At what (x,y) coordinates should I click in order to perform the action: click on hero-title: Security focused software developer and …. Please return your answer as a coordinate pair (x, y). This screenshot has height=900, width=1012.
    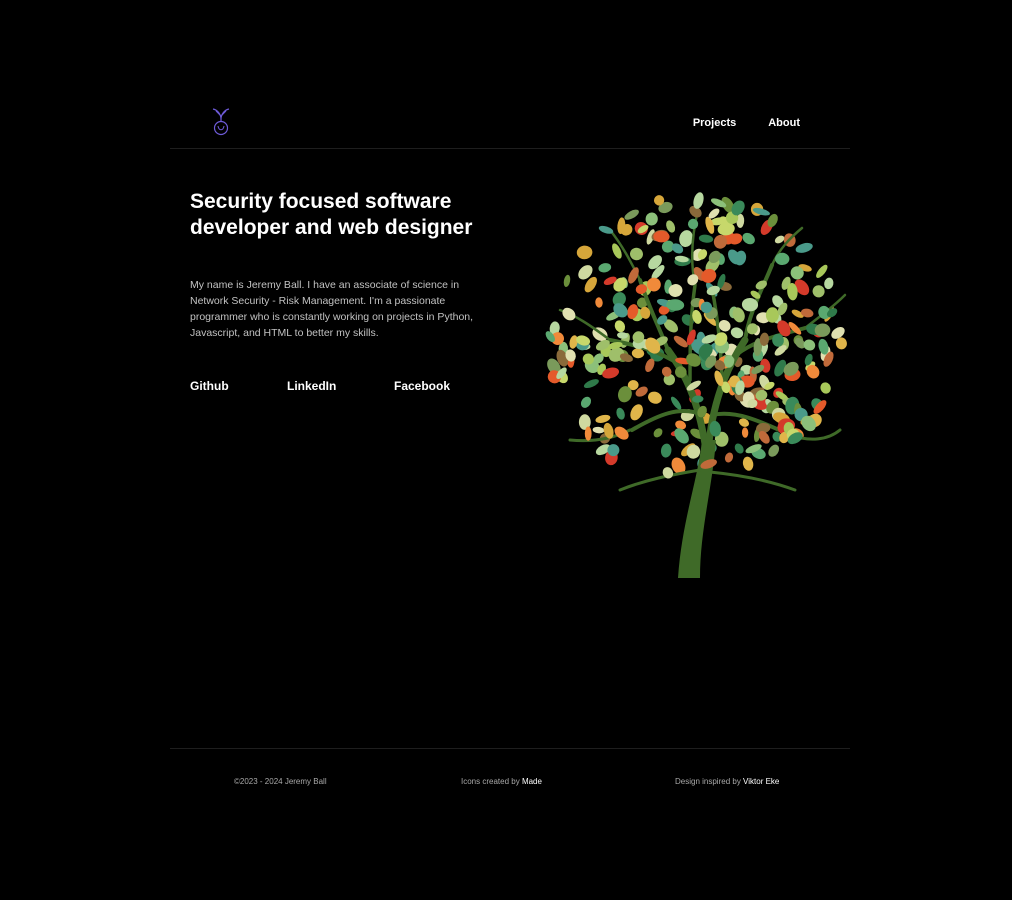
    Looking at the image, I should click on (350, 215).